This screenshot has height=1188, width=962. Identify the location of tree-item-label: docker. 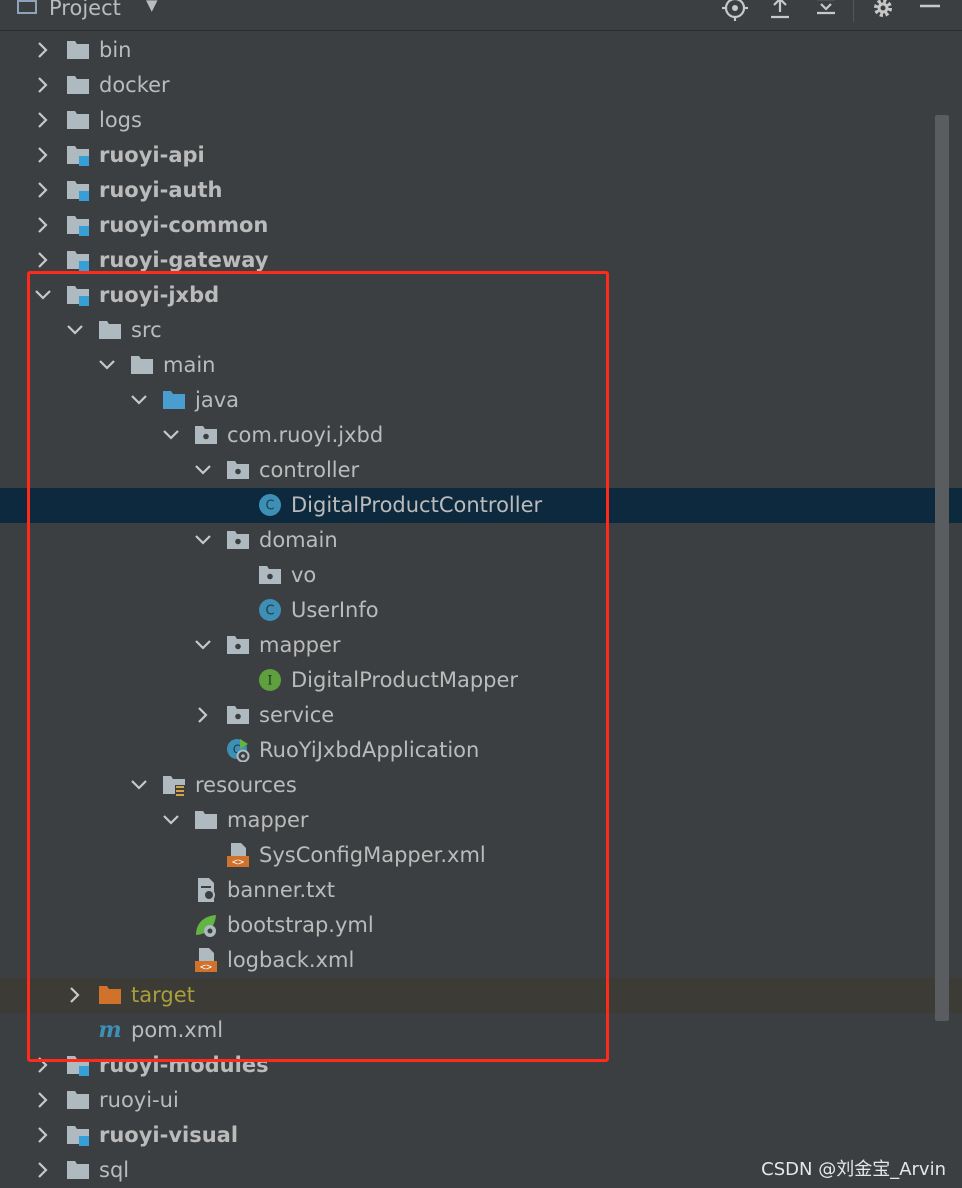
(134, 85).